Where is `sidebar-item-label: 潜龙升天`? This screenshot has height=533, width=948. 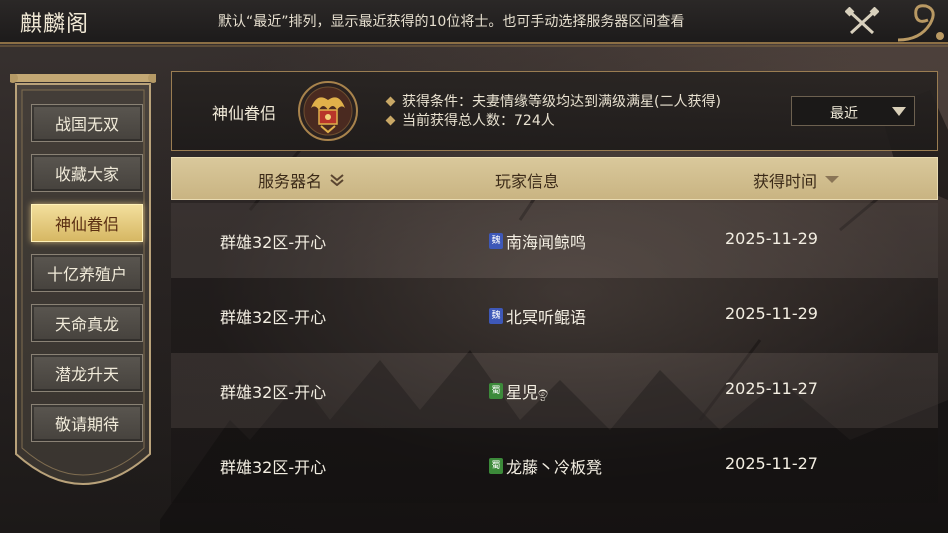
sidebar-item-label: 潜龙升天 is located at coordinates (86, 374).